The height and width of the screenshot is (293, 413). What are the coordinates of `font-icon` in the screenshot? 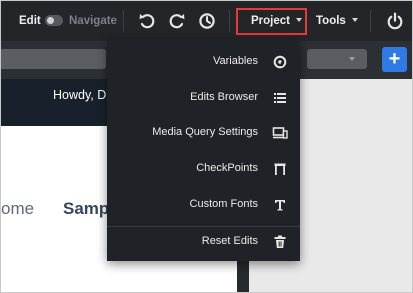 It's located at (280, 205).